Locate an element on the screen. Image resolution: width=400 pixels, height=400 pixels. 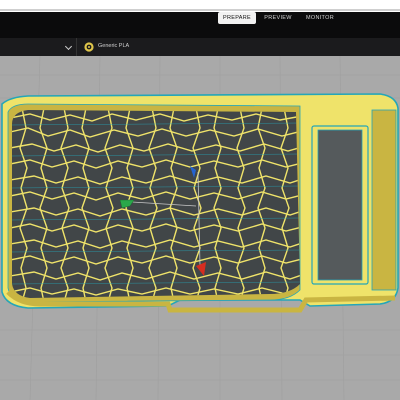
stage-toolbar is located at coordinates (200, 25).